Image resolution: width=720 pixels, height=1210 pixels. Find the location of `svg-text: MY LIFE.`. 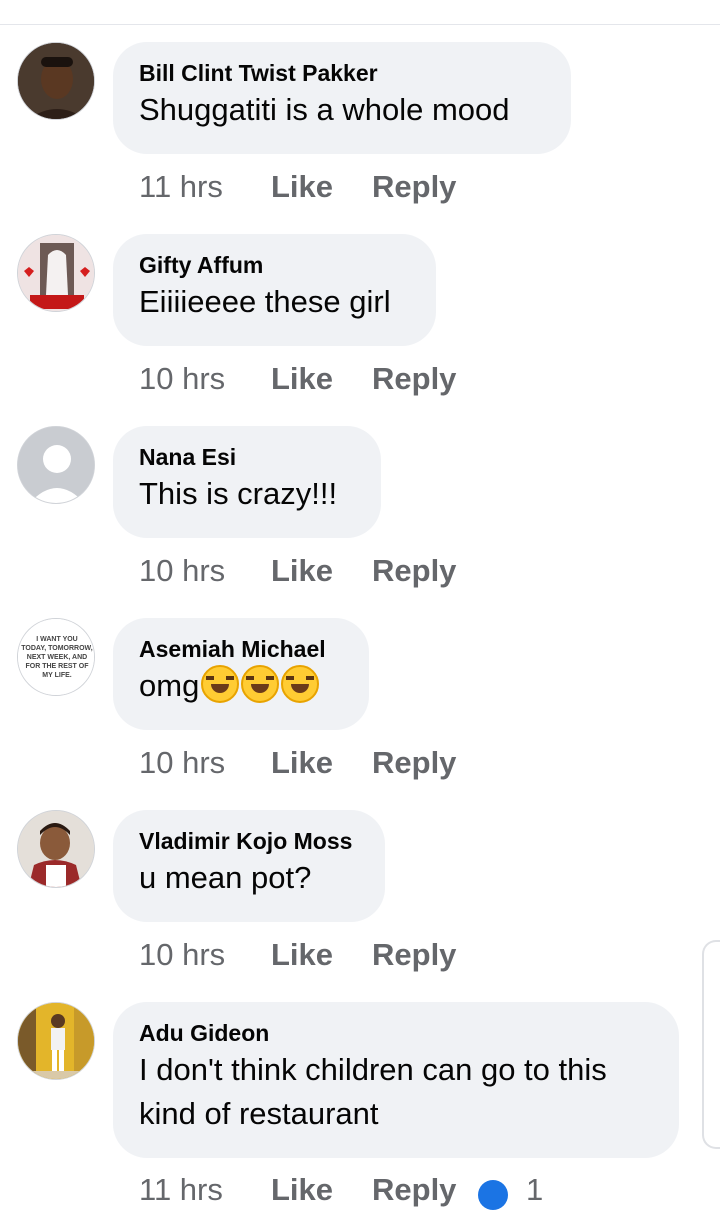

svg-text: MY LIFE. is located at coordinates (56, 675).